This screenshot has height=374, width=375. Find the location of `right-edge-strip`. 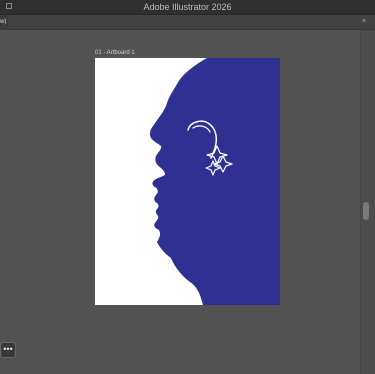

right-edge-strip is located at coordinates (275, 181).